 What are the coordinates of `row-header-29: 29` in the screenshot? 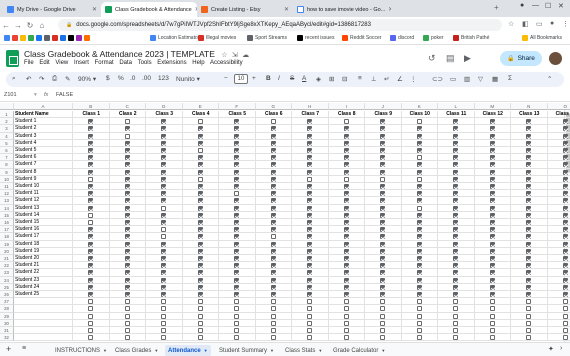 It's located at (7, 316).